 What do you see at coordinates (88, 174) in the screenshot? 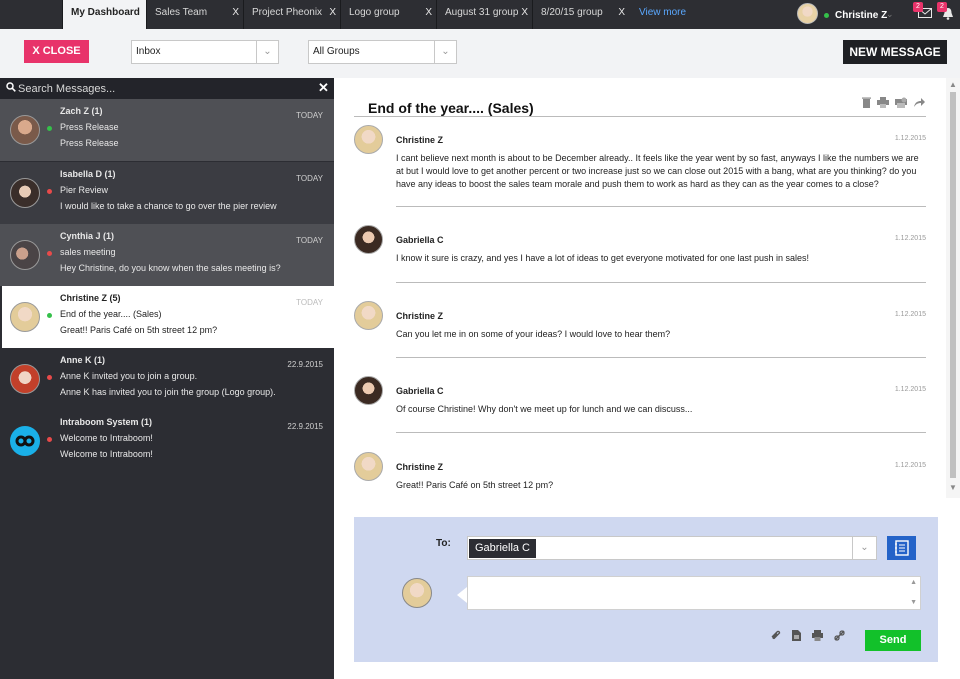
I see `conversation-name: Isabella D (1)` at bounding box center [88, 174].